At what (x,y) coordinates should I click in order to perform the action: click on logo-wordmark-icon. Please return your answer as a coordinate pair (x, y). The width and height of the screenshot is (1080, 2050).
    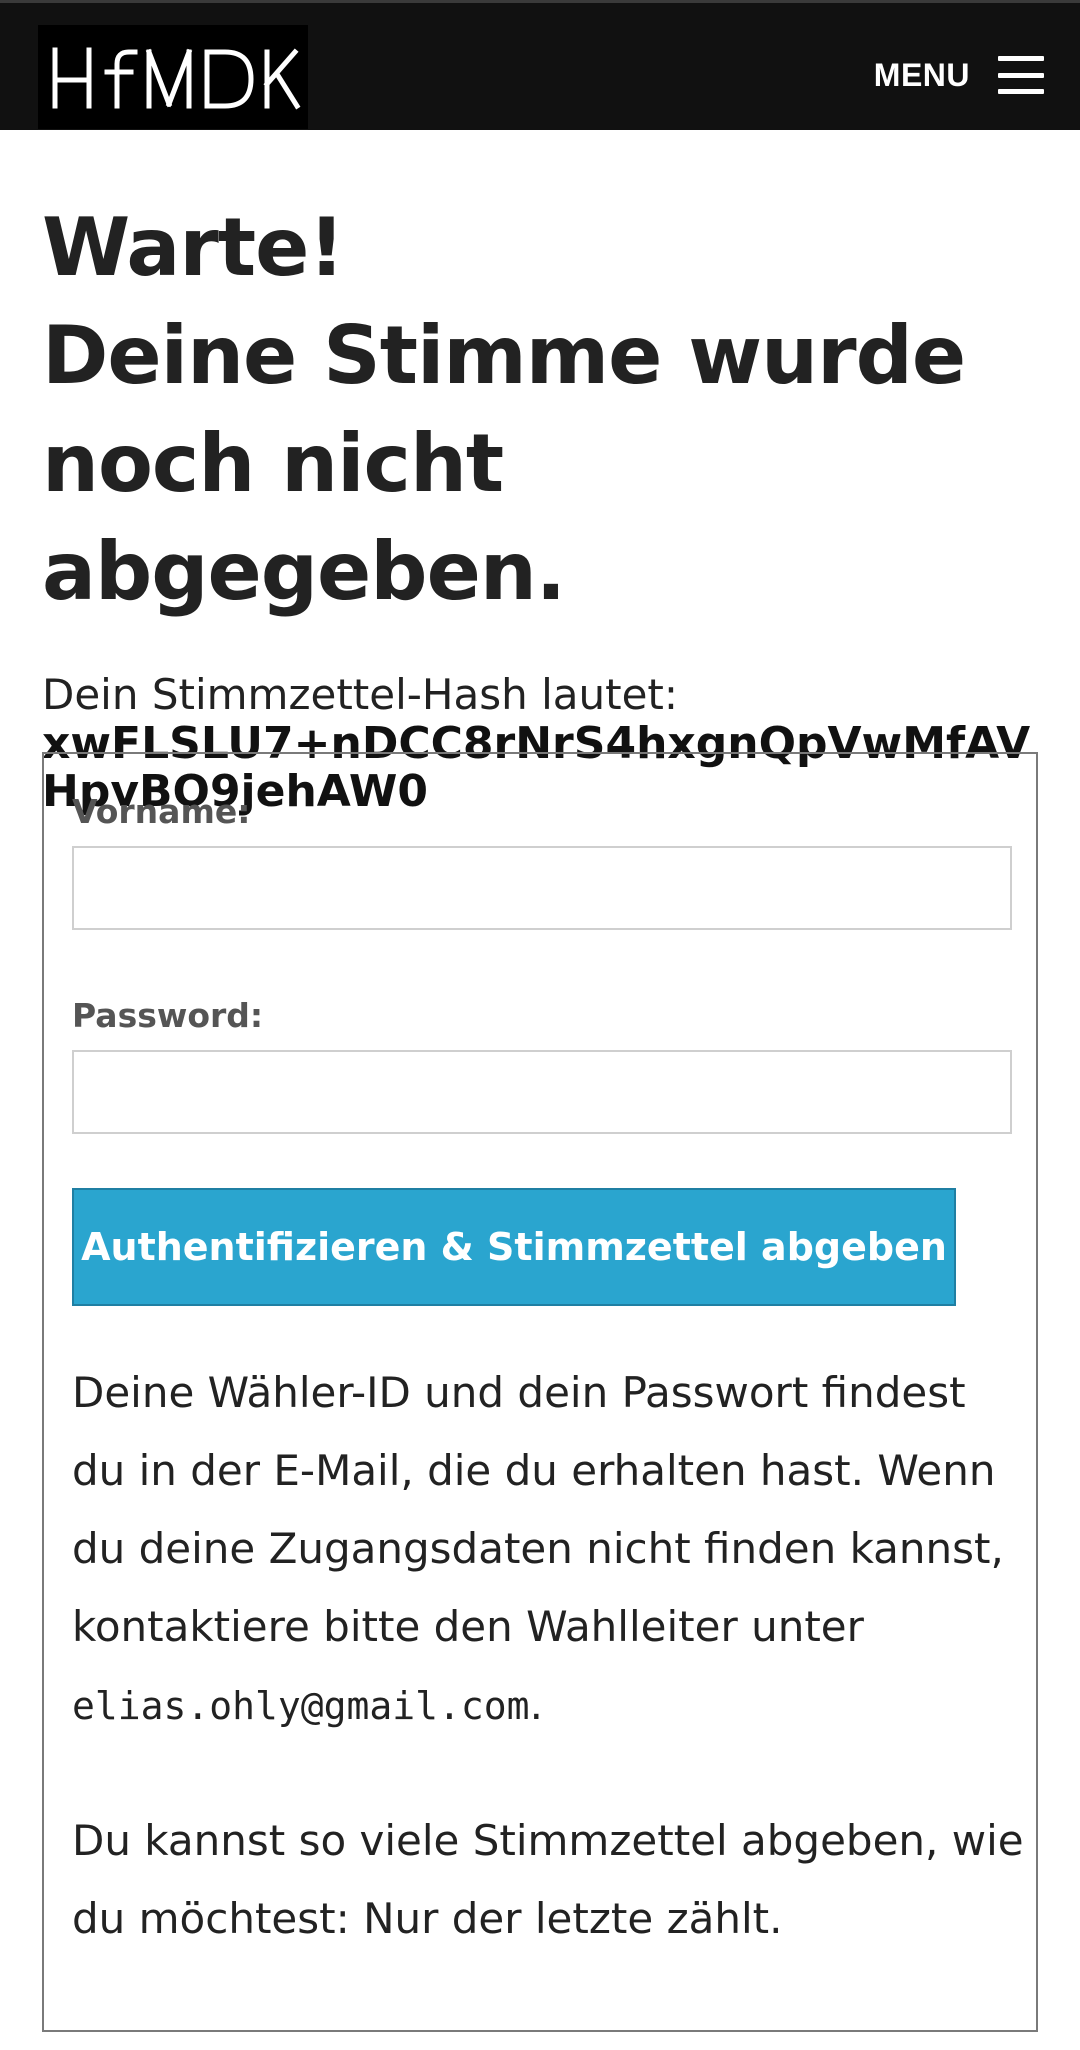
    Looking at the image, I should click on (176, 78).